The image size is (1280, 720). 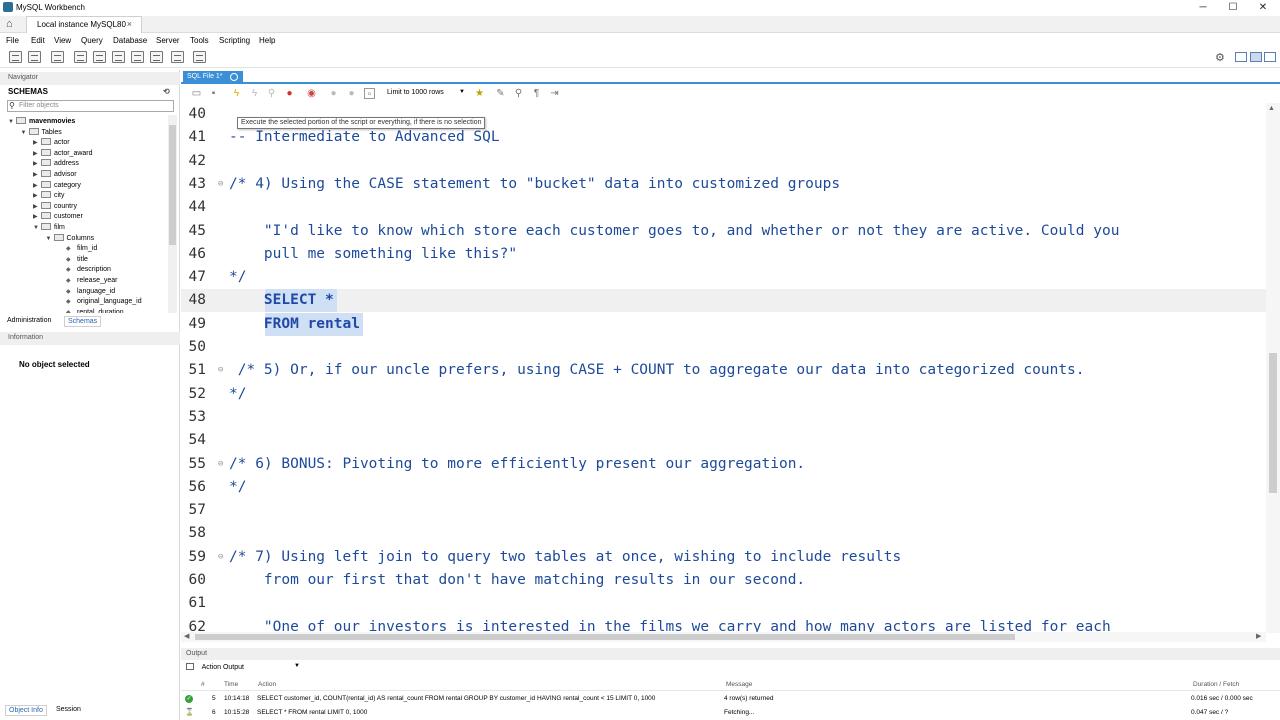 What do you see at coordinates (723, 533) in the screenshot?
I see `code-line: 58` at bounding box center [723, 533].